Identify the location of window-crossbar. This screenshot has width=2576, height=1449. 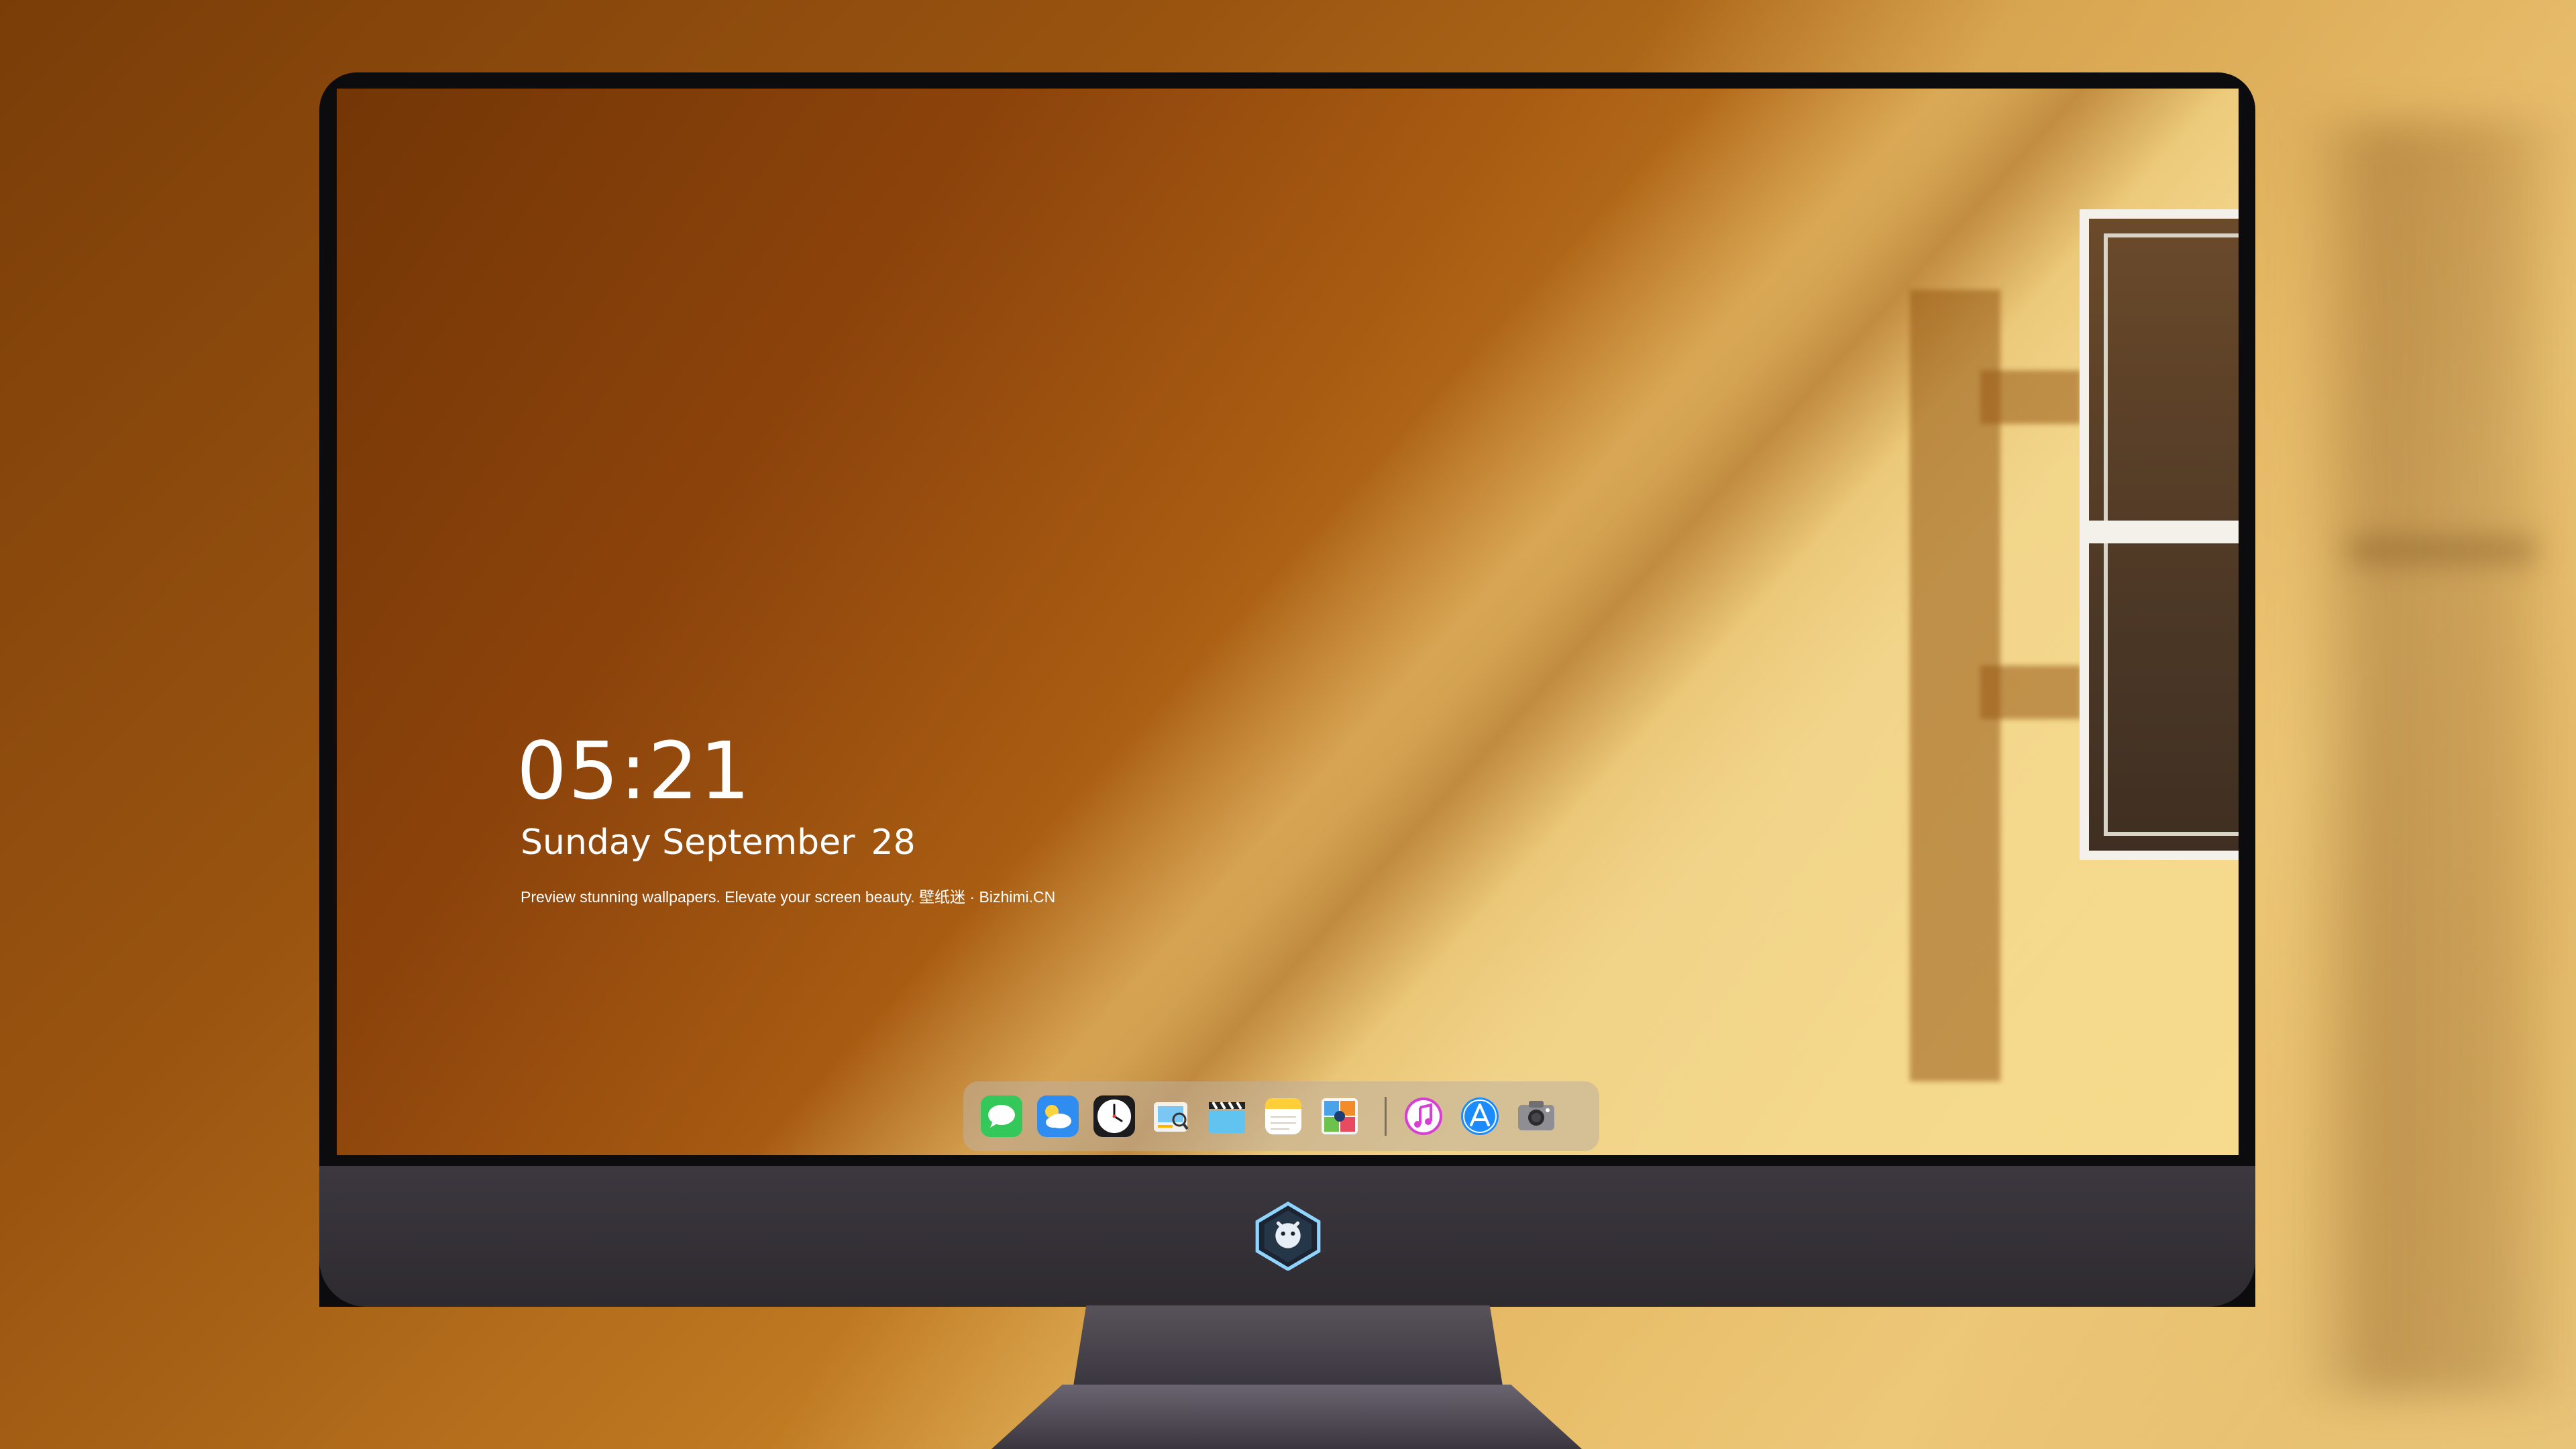
(2164, 532).